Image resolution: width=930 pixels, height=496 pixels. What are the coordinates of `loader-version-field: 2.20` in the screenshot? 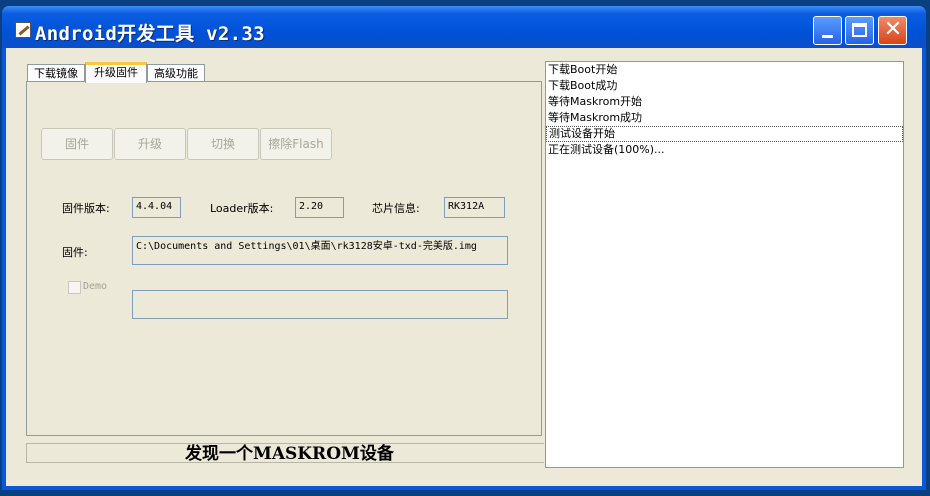 It's located at (319, 207).